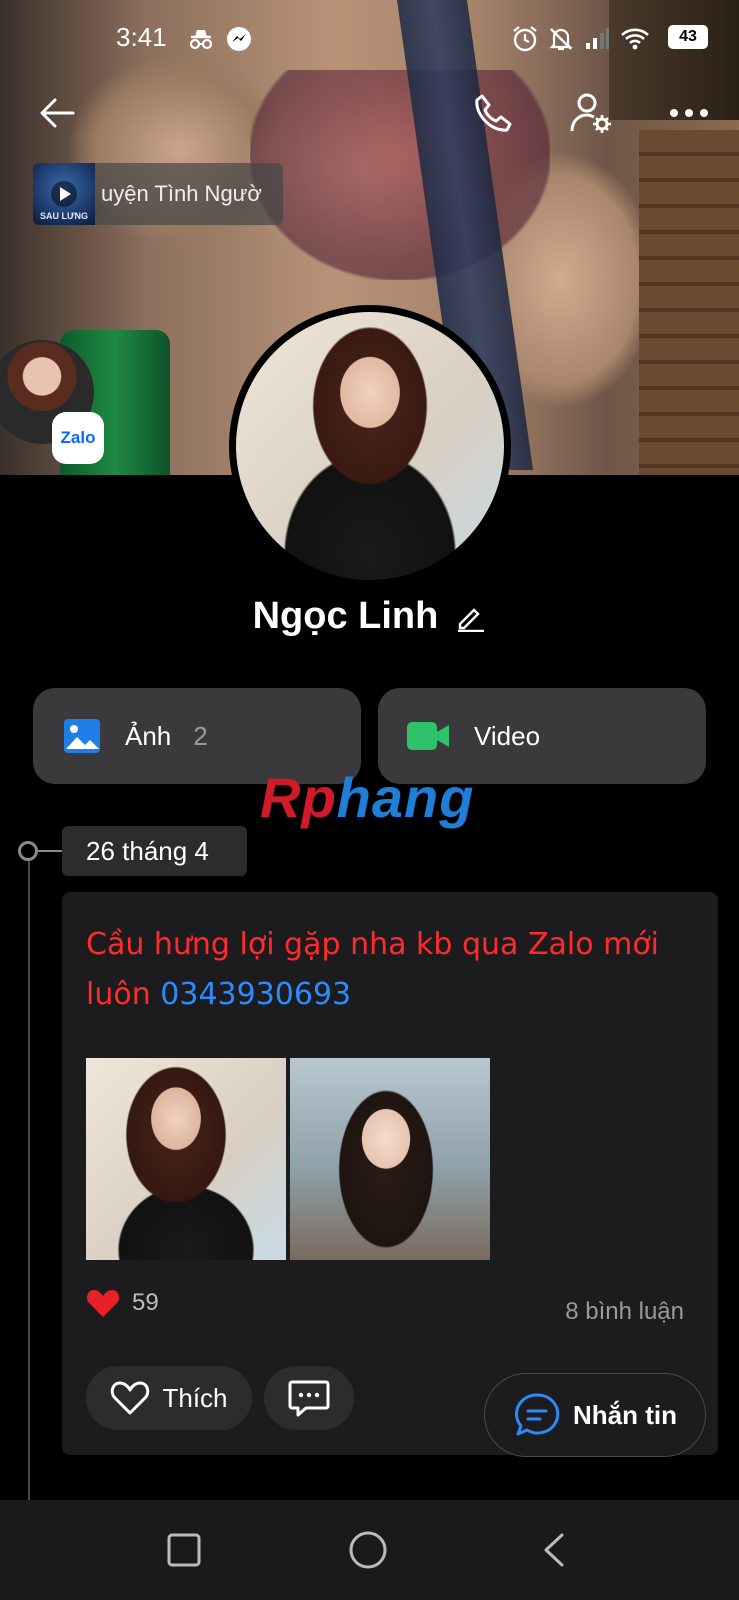 The width and height of the screenshot is (739, 1600). What do you see at coordinates (537, 1414) in the screenshot?
I see `chat-bubble-icon` at bounding box center [537, 1414].